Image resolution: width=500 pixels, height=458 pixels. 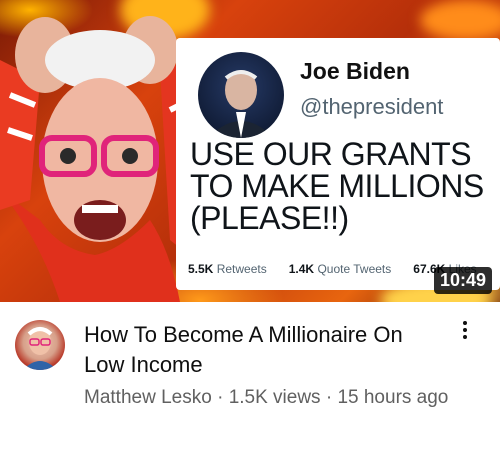 I want to click on tweet-avatar, so click(x=241, y=95).